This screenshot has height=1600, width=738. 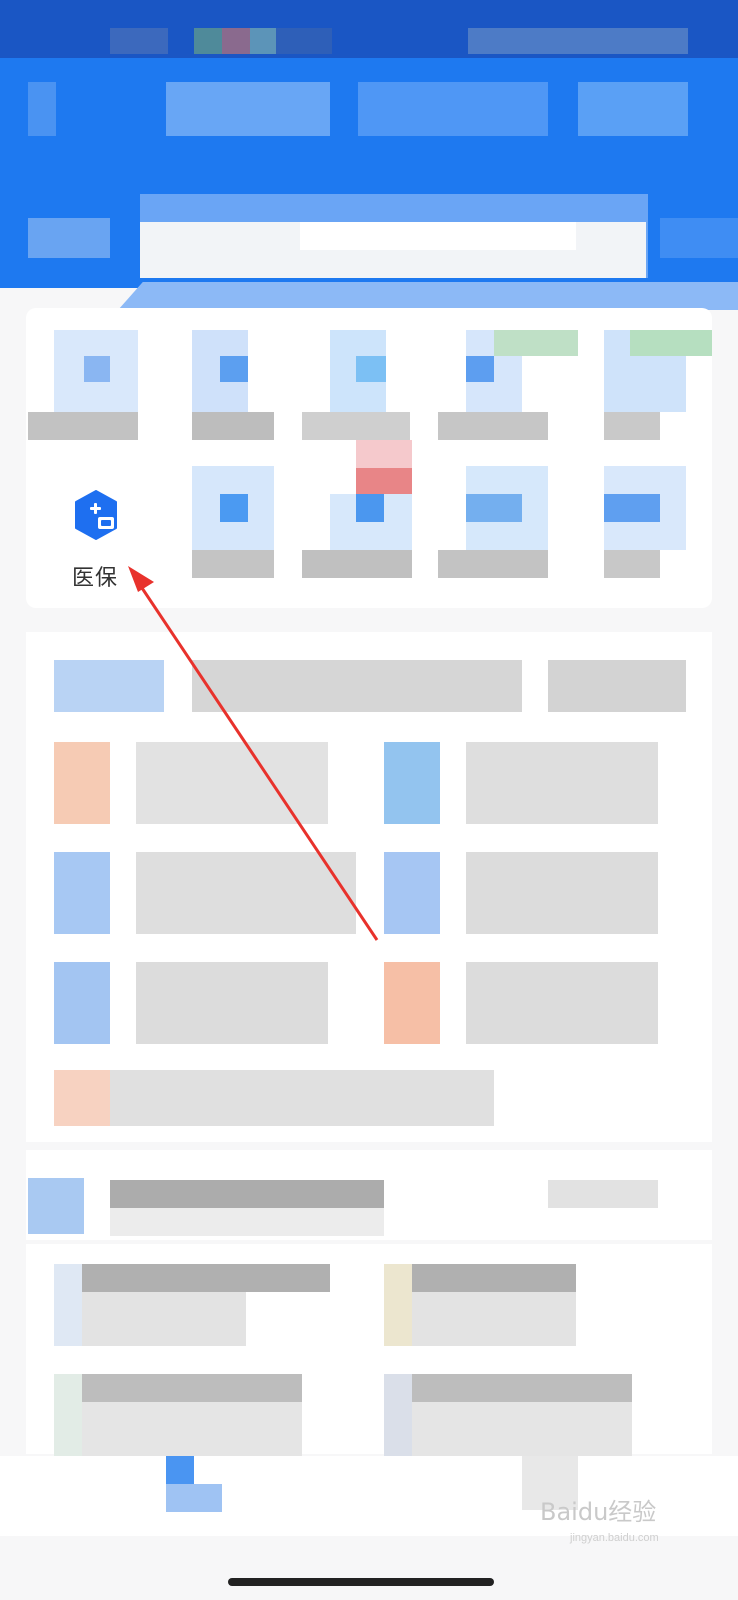 I want to click on annotation-arrow, so click(x=253, y=753).